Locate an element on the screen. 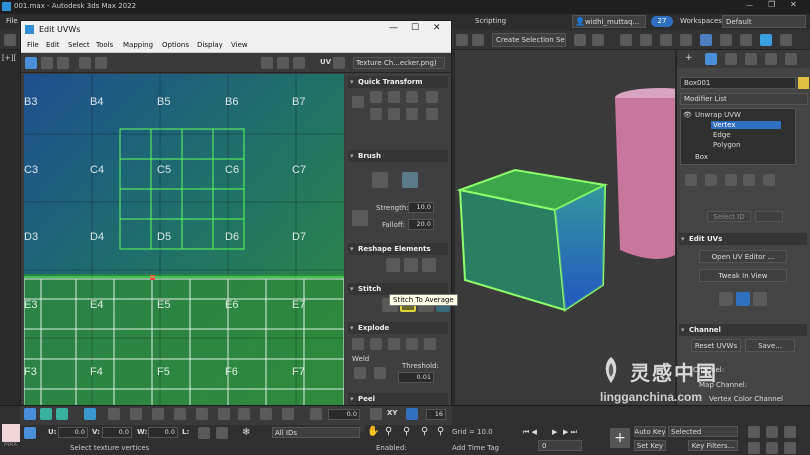 Image resolution: width=810 pixels, height=455 pixels. schematic-icon is located at coordinates (686, 40).